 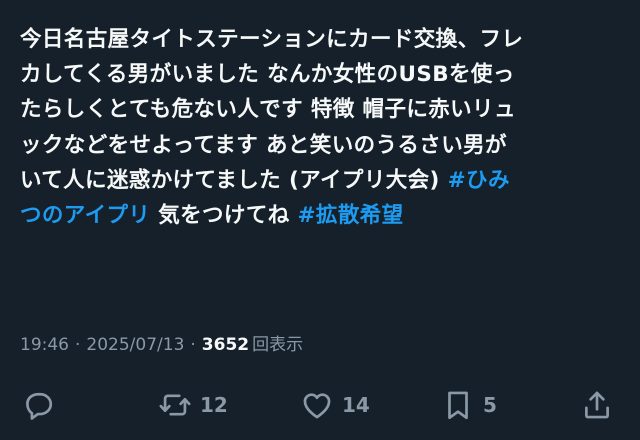 I want to click on tweet-text-line: カしてくる男がいました なんか女性のUSBを使っ, so click(x=322, y=74).